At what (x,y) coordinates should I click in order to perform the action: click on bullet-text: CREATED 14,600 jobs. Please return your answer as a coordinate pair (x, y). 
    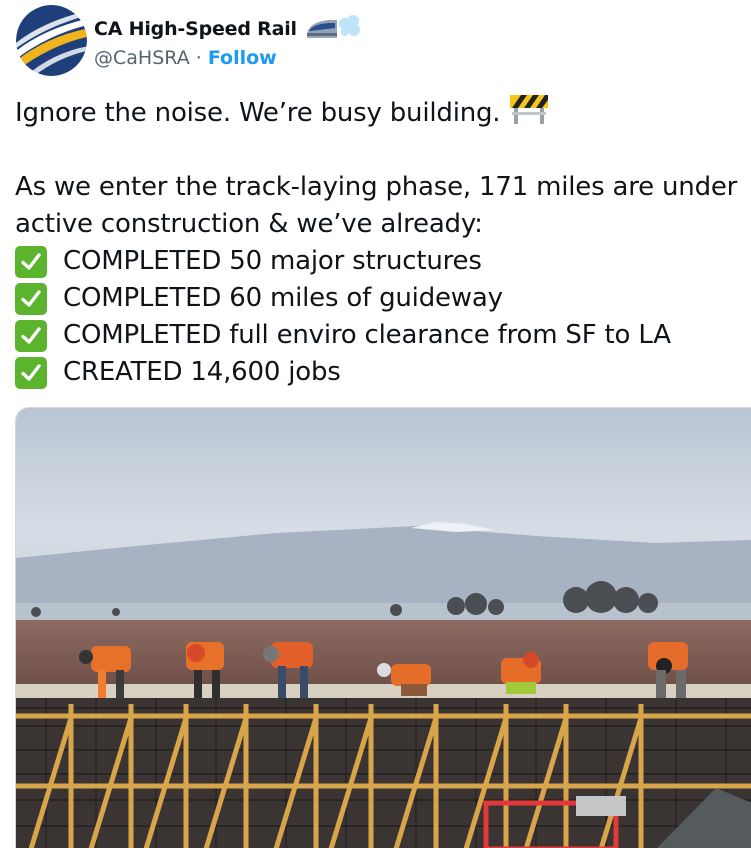
    Looking at the image, I should click on (202, 372).